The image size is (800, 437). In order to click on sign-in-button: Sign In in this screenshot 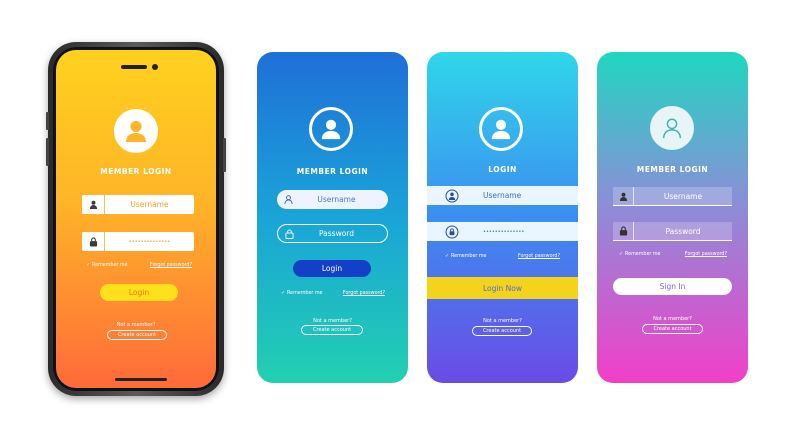, I will do `click(672, 286)`.